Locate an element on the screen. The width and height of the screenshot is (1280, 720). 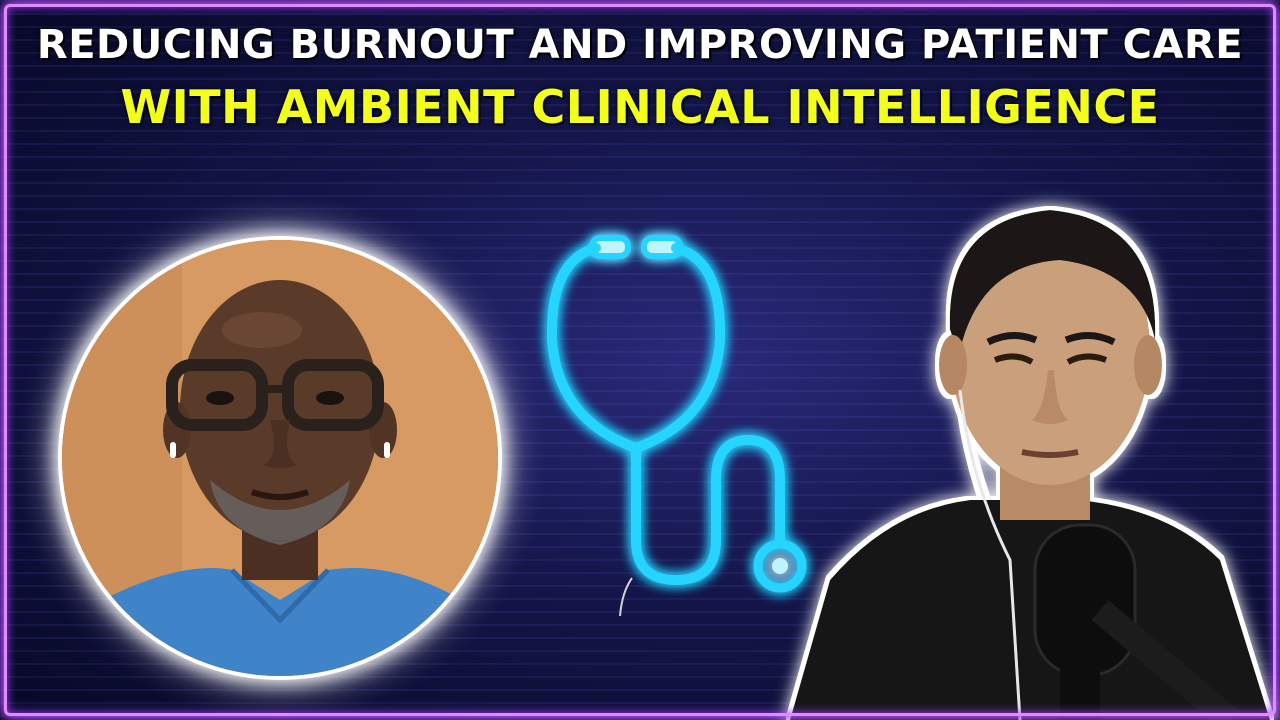
stethoscope-icon is located at coordinates (676, 426).